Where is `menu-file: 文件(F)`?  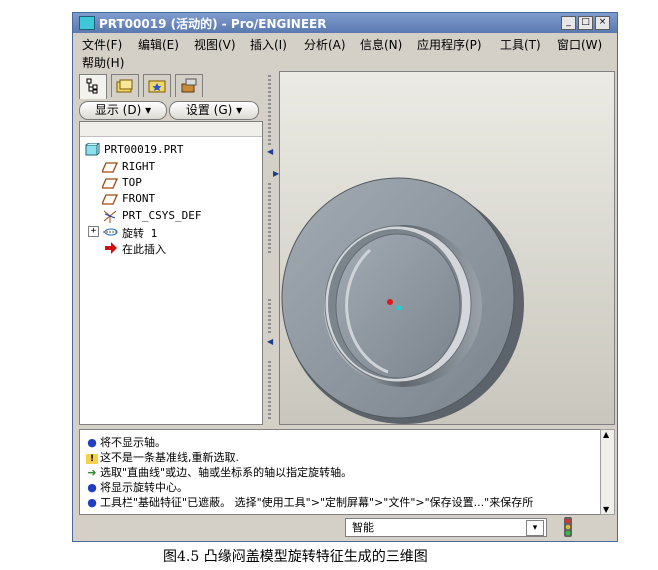 menu-file: 文件(F) is located at coordinates (102, 44).